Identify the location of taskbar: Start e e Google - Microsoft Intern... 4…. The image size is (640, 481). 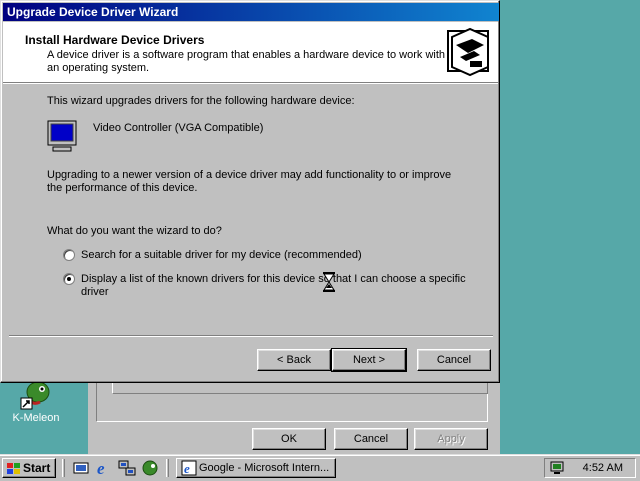
(320, 467).